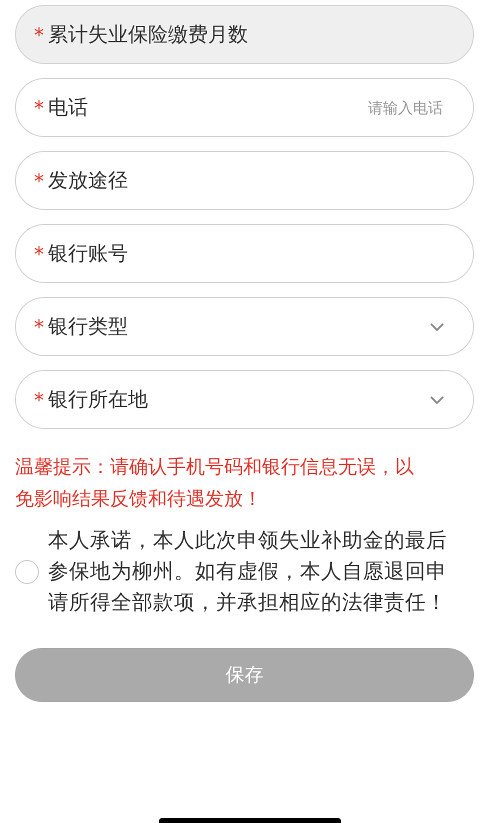  Describe the element at coordinates (244, 180) in the screenshot. I see `input-field: * 发放途径` at that location.